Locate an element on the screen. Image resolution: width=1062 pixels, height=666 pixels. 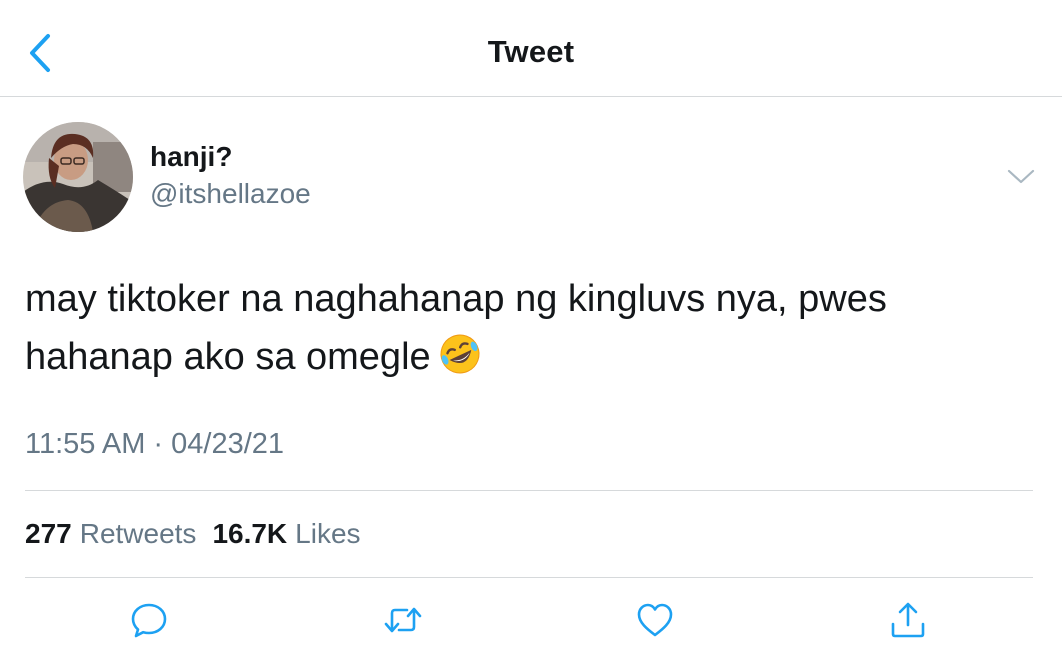
reply-icon is located at coordinates (149, 620).